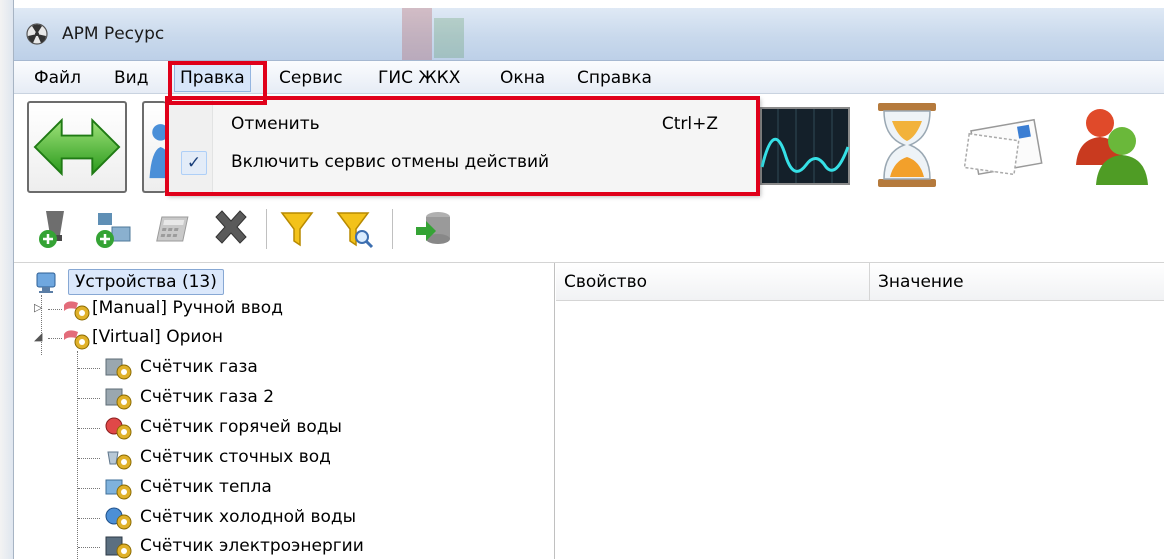 This screenshot has width=1164, height=559. Describe the element at coordinates (7, 279) in the screenshot. I see `window-left-border` at that location.